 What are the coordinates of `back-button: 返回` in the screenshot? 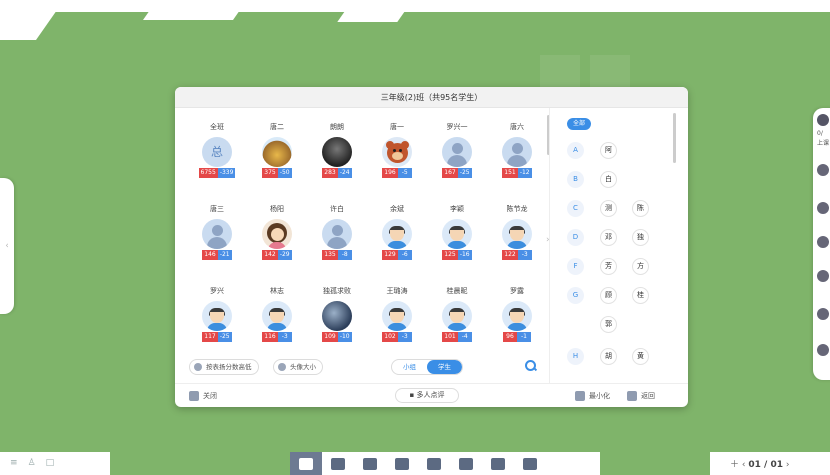 It's located at (641, 396).